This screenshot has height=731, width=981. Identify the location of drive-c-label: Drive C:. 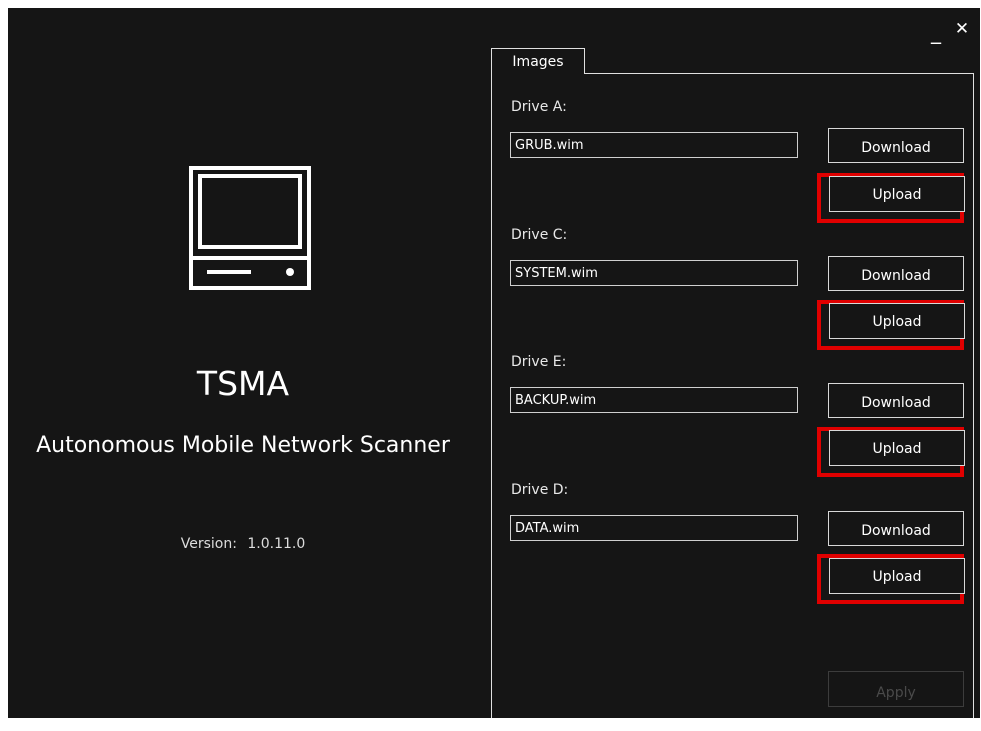
(539, 235).